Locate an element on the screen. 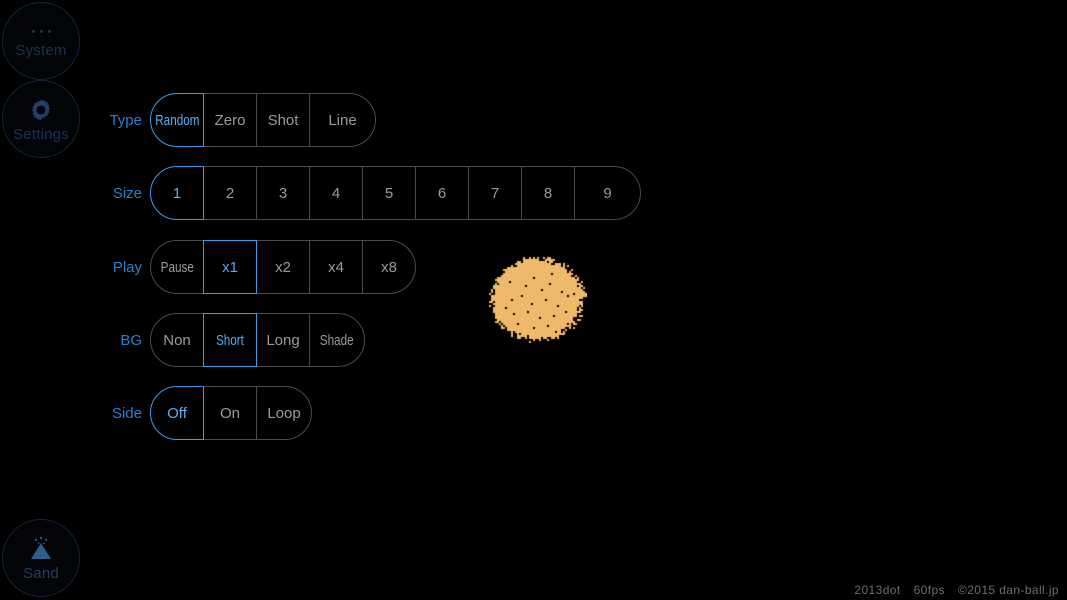  segmented-control-size: 1 2 3 4 5 6 7 8 9 is located at coordinates (395, 193).